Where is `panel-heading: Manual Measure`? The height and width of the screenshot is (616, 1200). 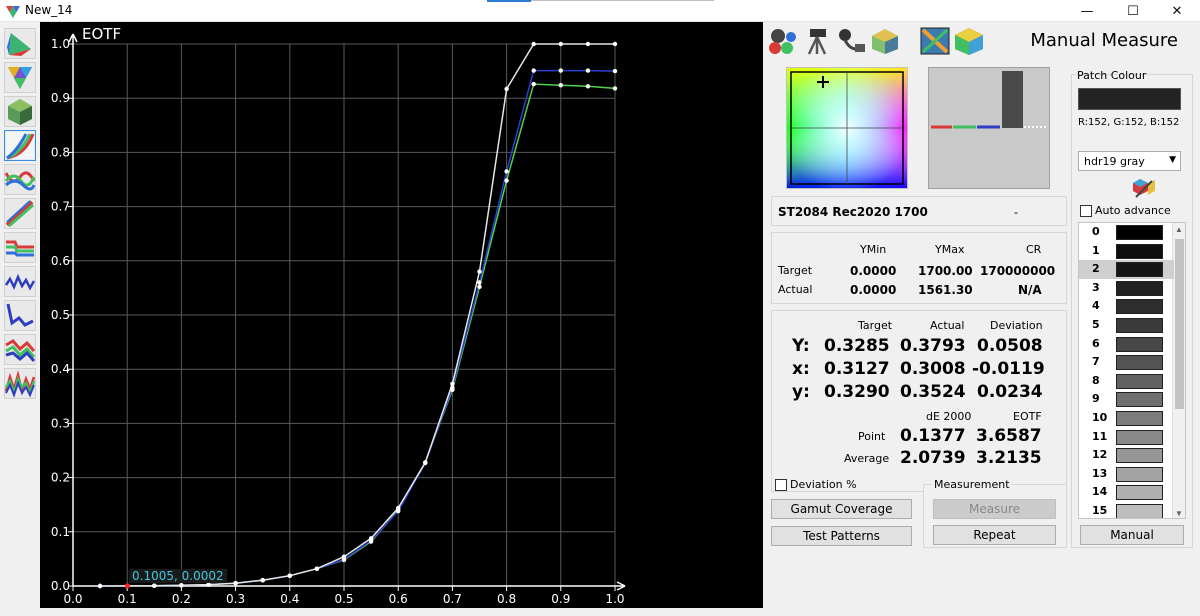 panel-heading: Manual Measure is located at coordinates (1104, 40).